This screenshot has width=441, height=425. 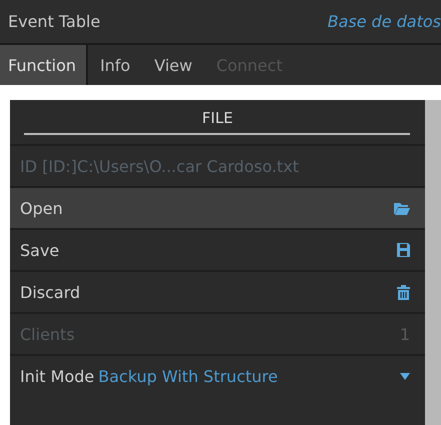 I want to click on scrollbar, so click(x=433, y=262).